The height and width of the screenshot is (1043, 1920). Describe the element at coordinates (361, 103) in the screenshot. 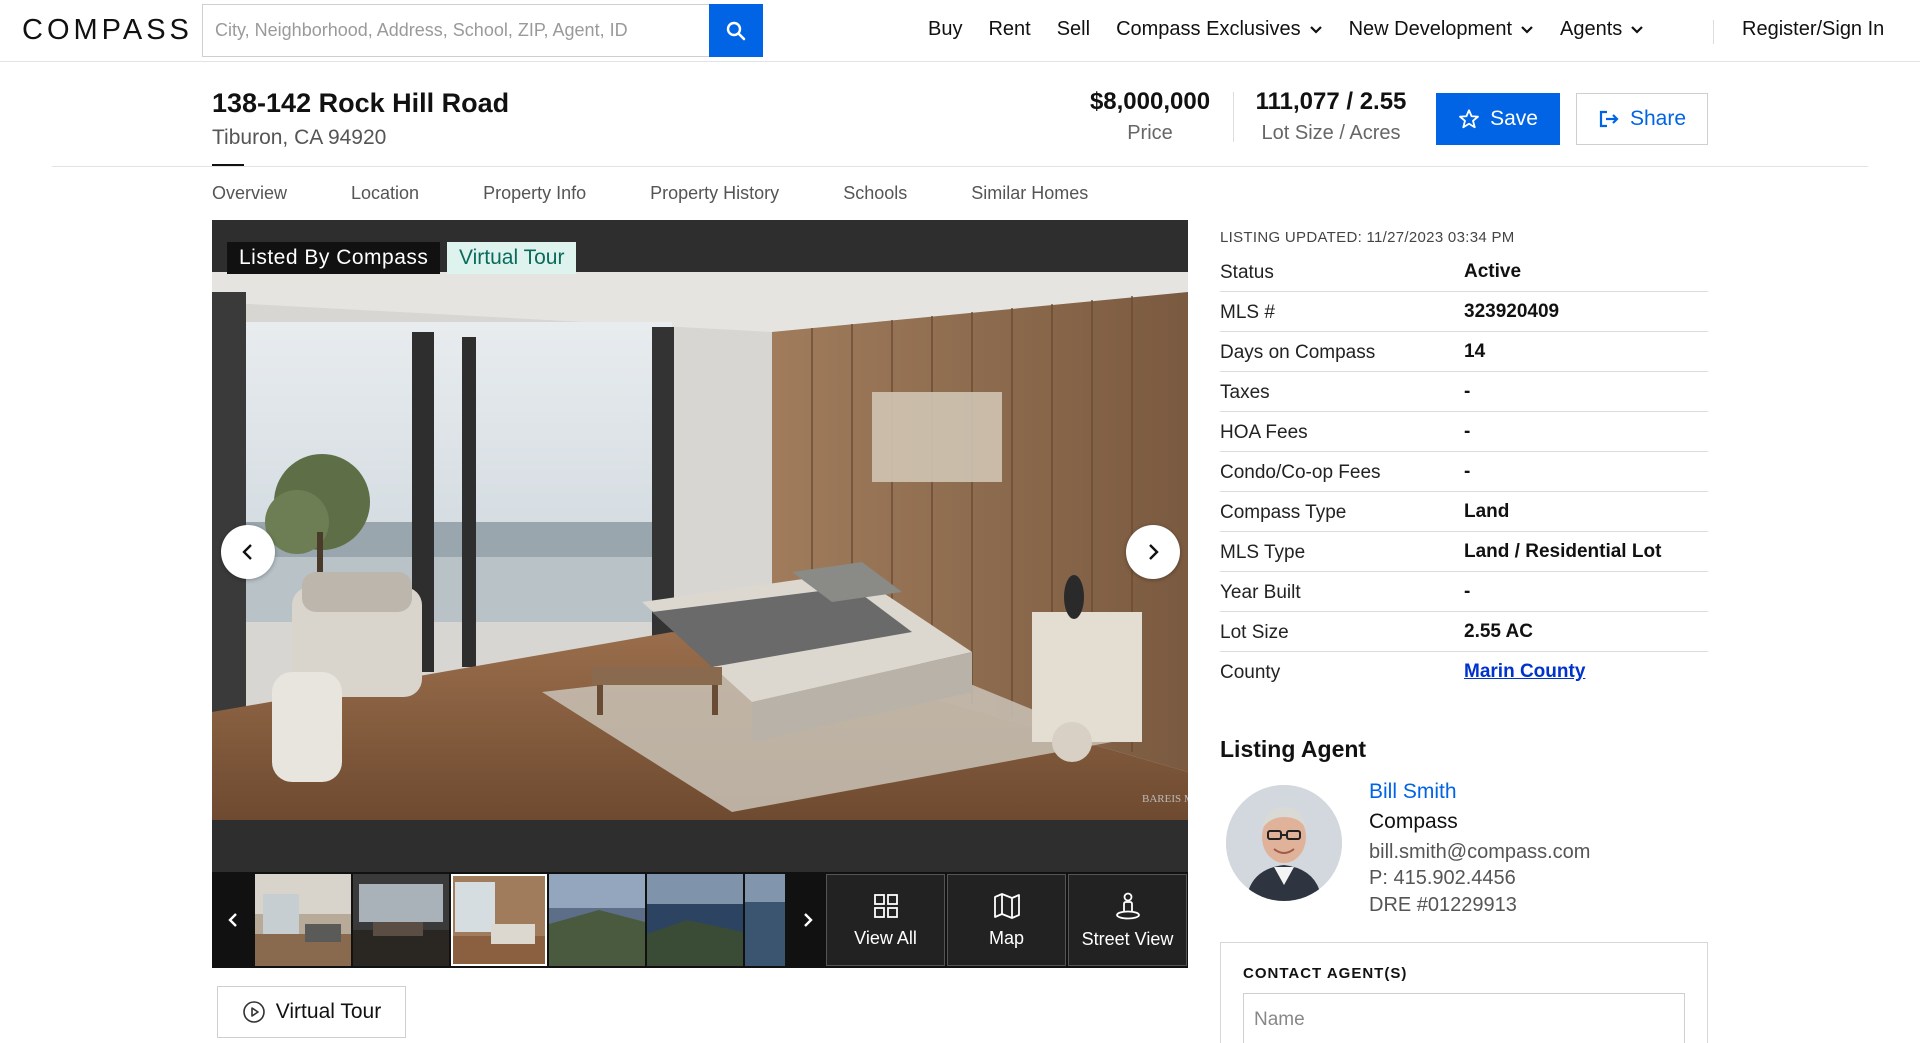

I see `listing-address: 138-142 Rock Hill Road` at that location.